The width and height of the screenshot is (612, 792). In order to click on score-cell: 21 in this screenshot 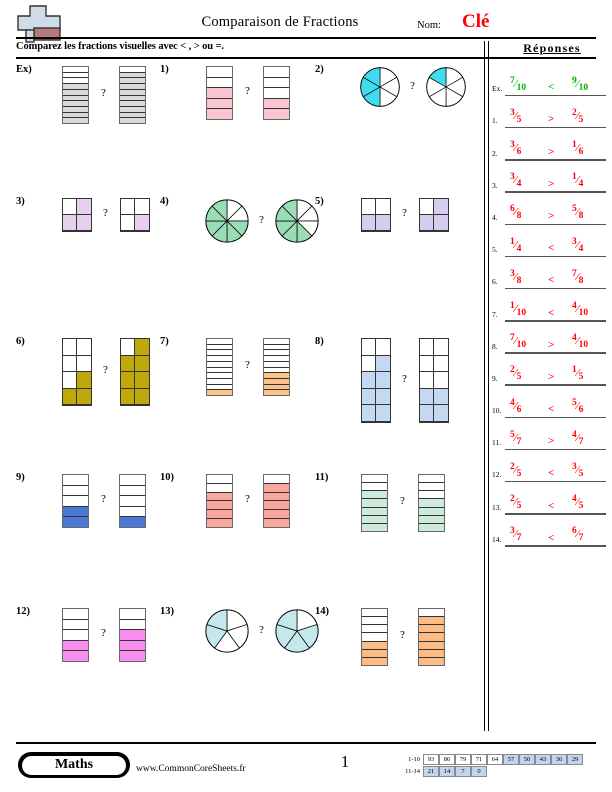, I will do `click(431, 771)`.